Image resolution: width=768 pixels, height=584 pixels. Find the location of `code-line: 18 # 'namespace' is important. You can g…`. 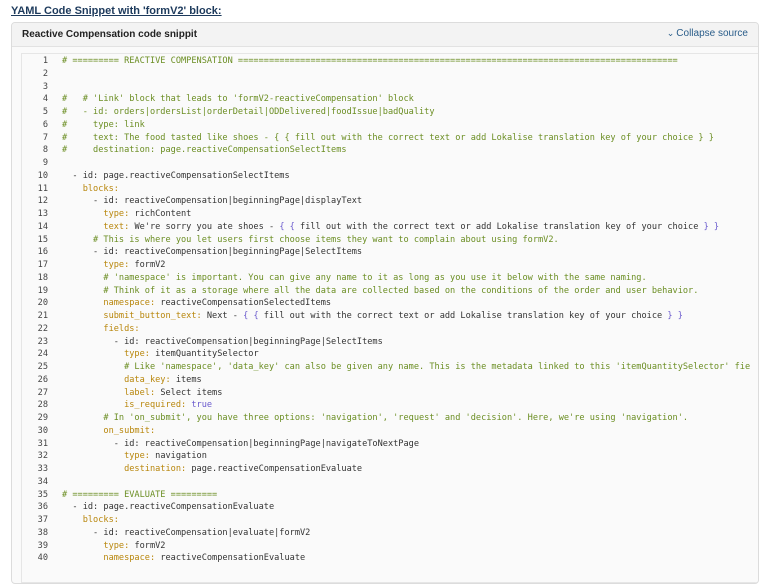

code-line: 18 # 'namespace' is important. You can g… is located at coordinates (386, 278).